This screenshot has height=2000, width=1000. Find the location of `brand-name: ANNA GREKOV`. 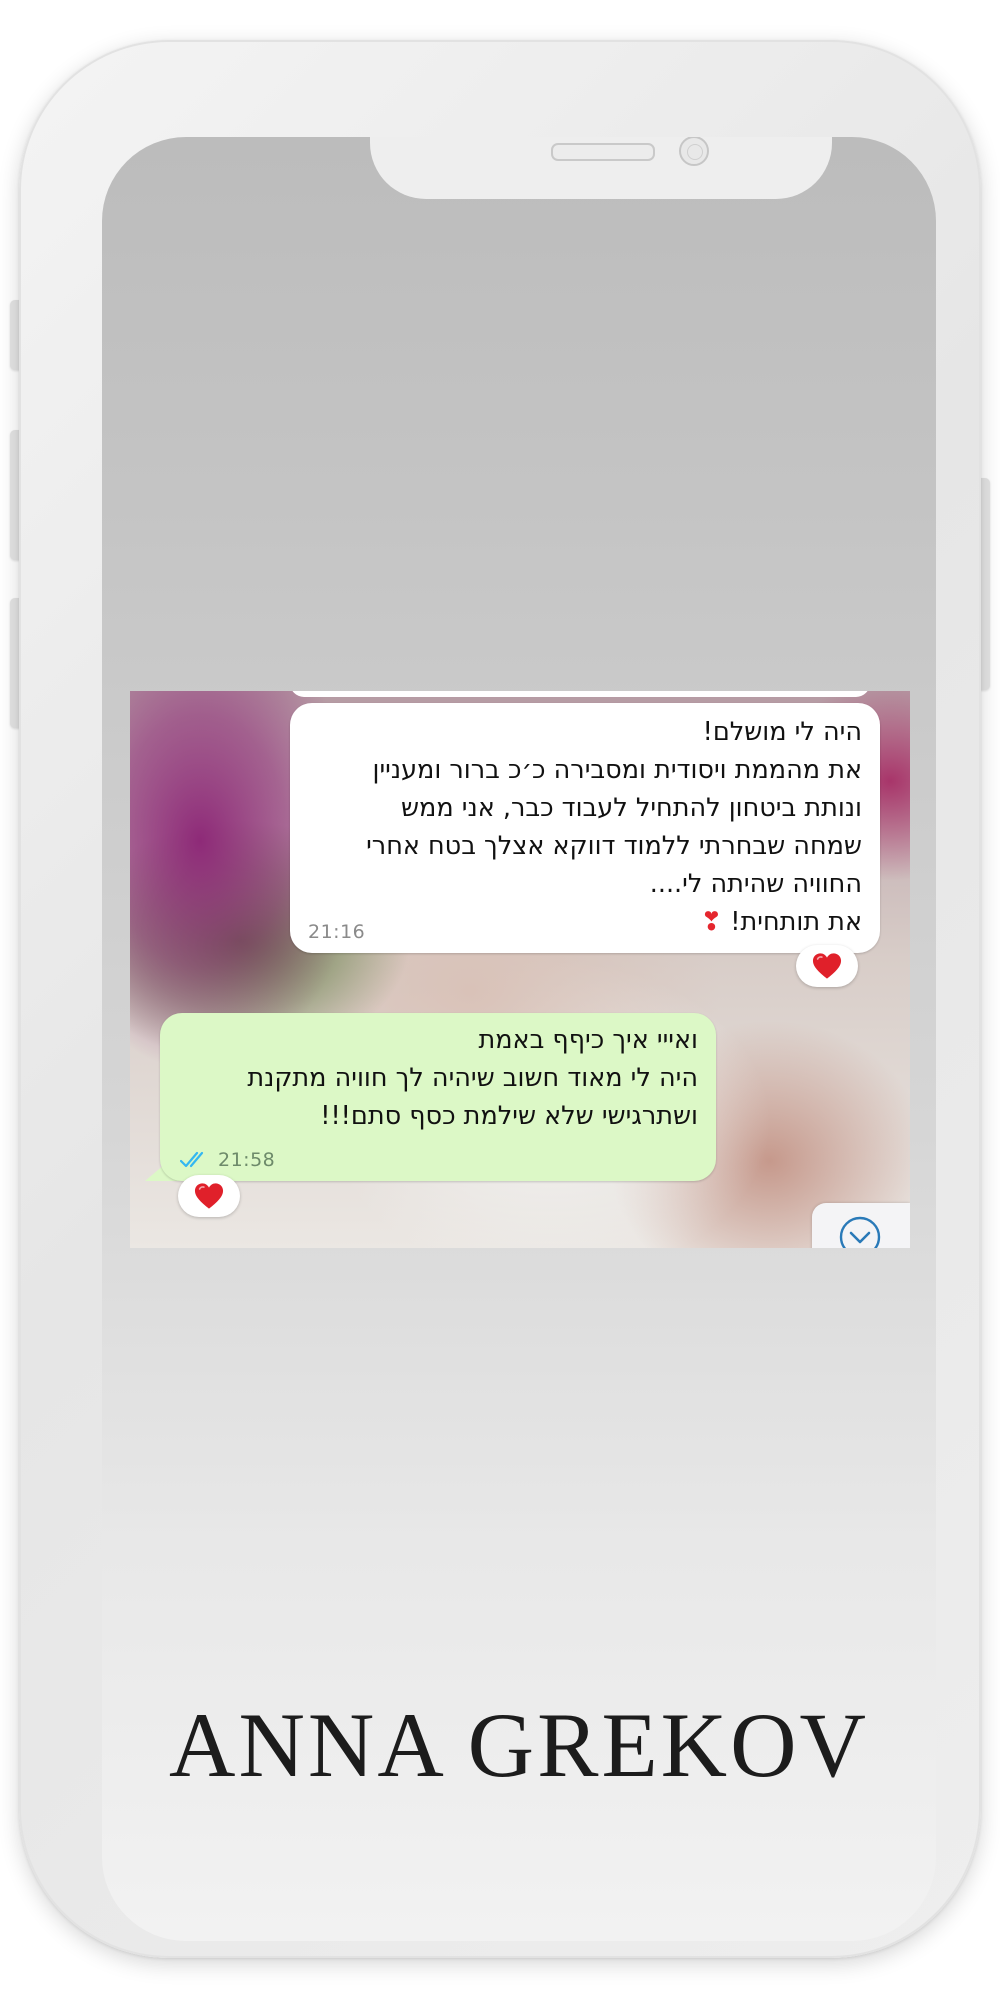

brand-name: ANNA GREKOV is located at coordinates (519, 1745).